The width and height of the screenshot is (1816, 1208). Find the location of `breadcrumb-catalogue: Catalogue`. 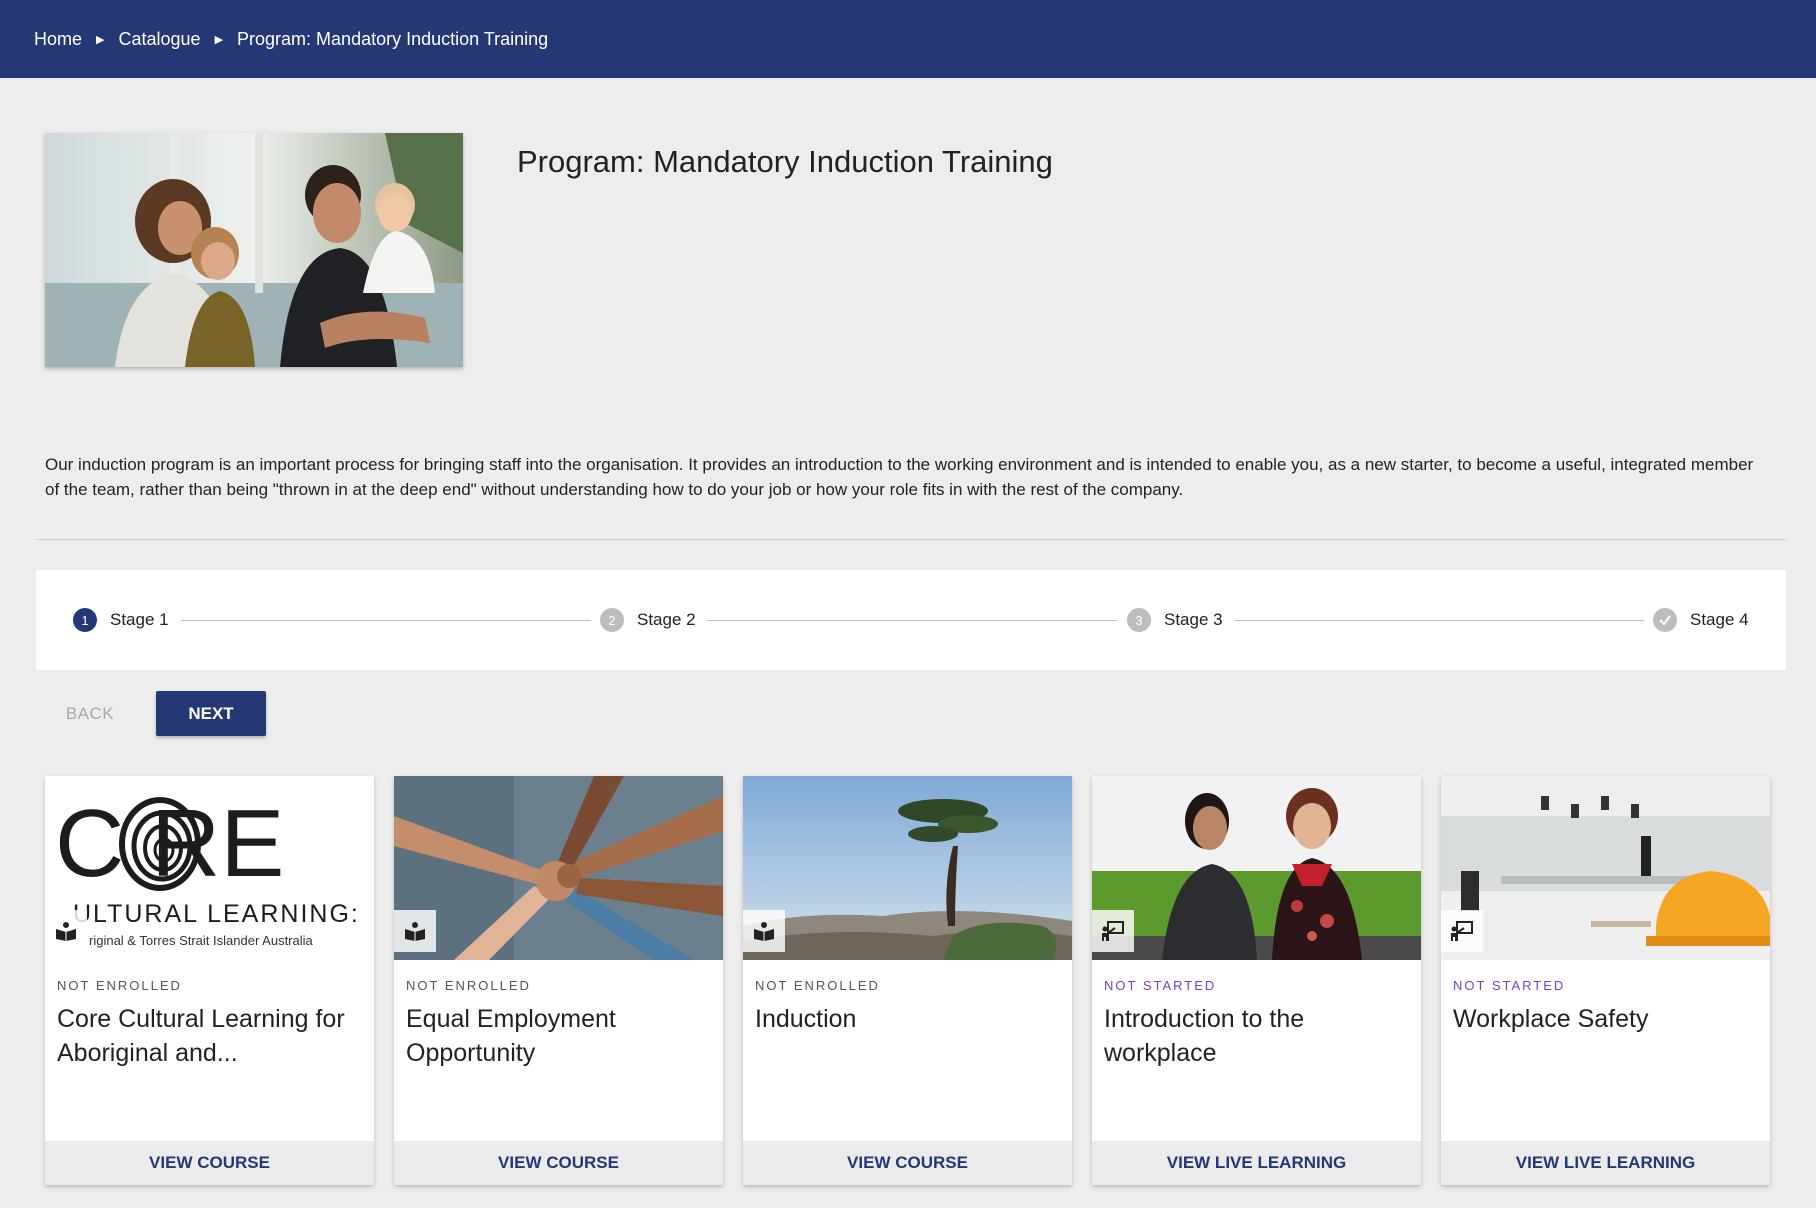

breadcrumb-catalogue: Catalogue is located at coordinates (159, 39).